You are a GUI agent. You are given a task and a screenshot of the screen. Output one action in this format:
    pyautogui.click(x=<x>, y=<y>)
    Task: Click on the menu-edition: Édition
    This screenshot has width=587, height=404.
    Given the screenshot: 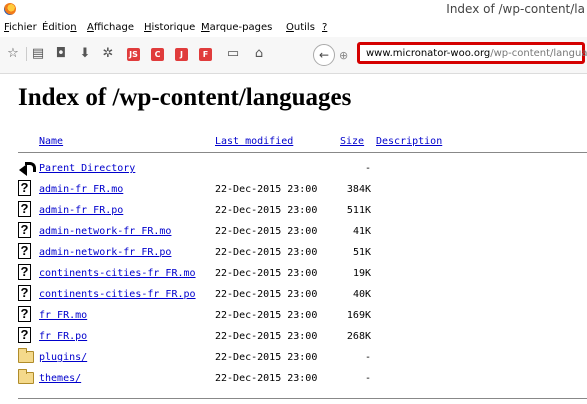 What is the action you would take?
    pyautogui.click(x=59, y=27)
    